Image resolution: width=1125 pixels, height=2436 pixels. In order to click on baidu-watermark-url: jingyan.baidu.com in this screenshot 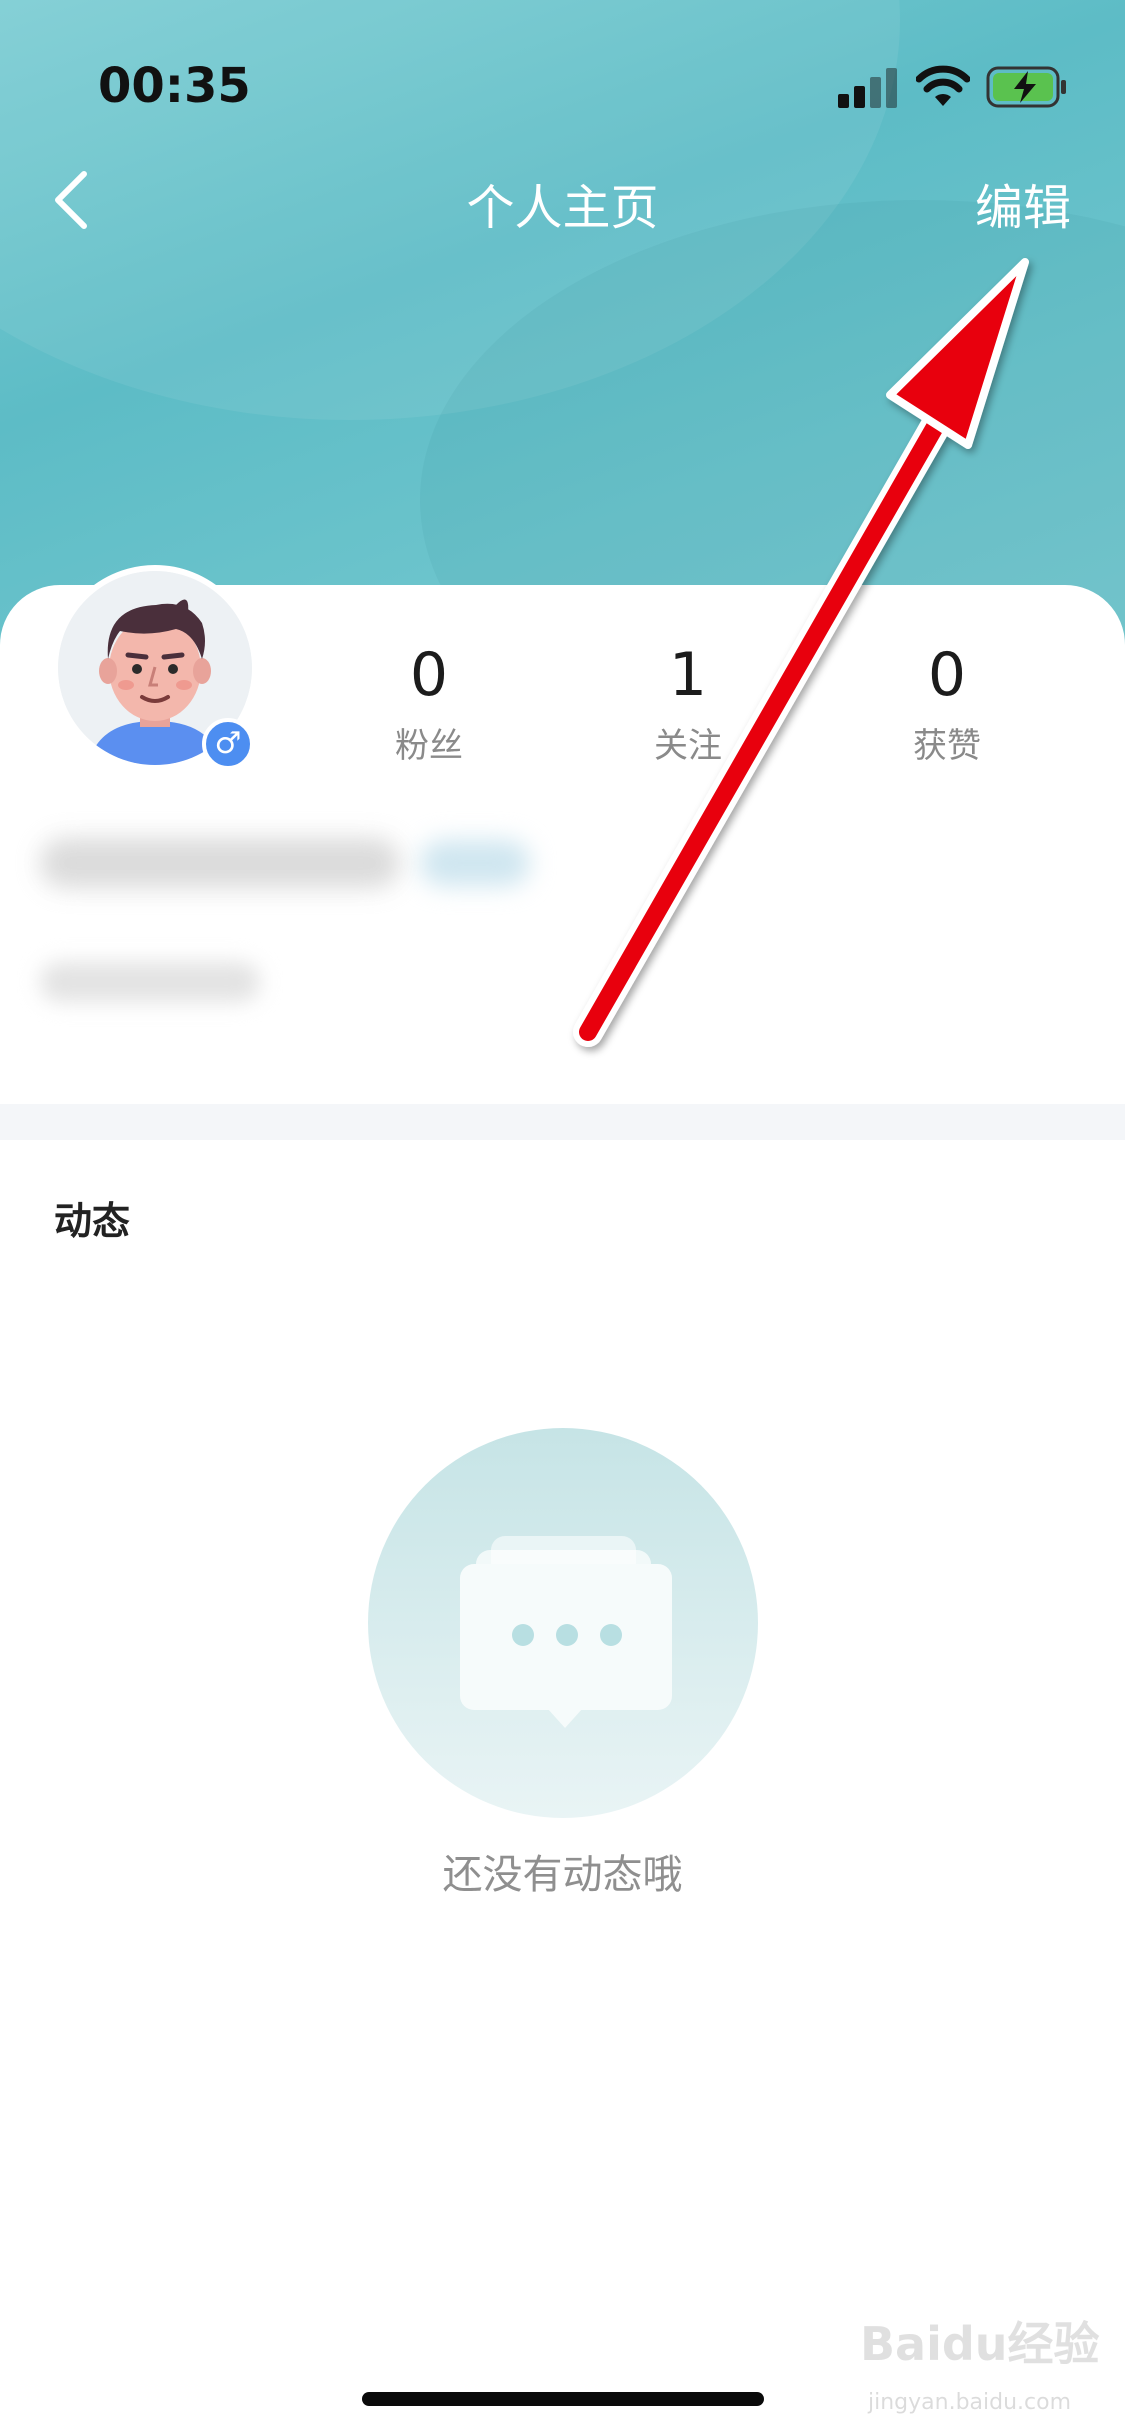, I will do `click(970, 2402)`.